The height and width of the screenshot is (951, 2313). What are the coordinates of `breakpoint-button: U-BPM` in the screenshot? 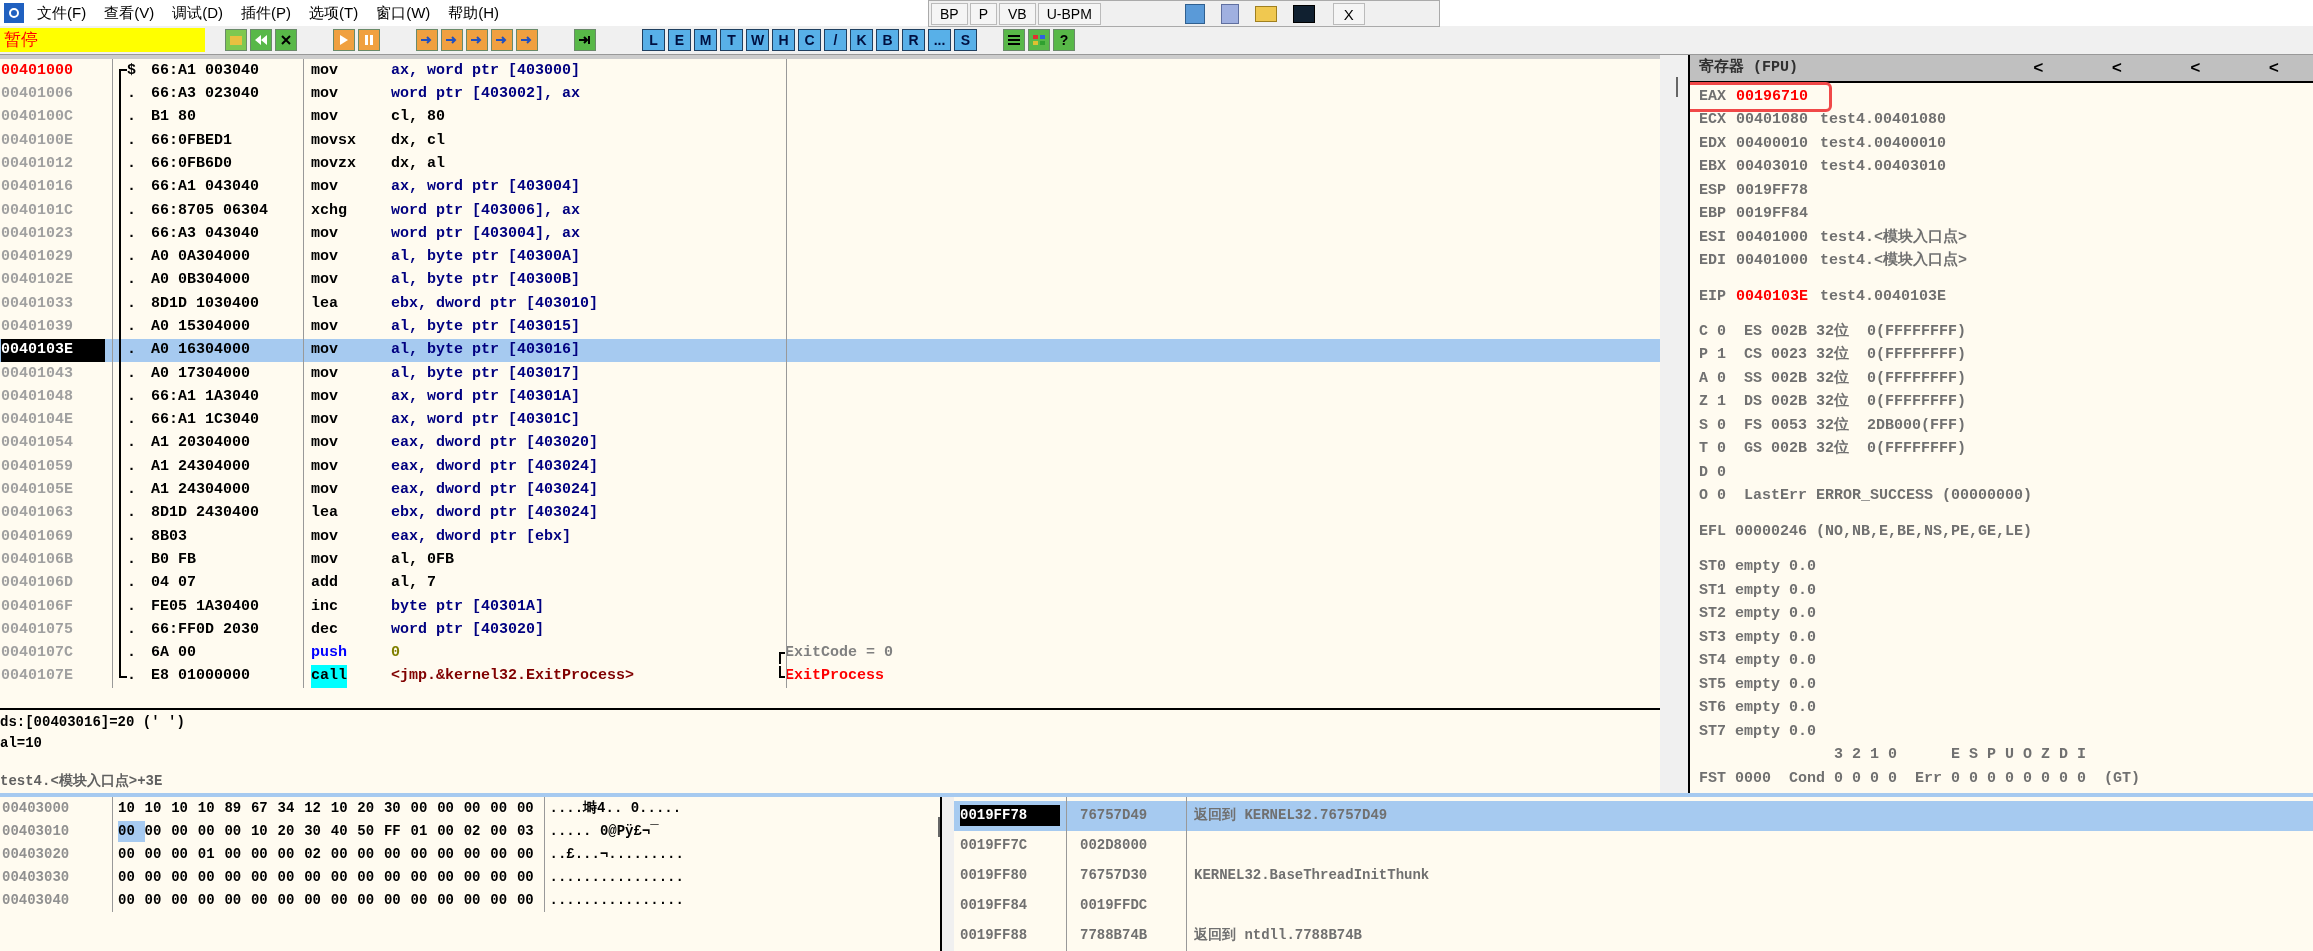 It's located at (1069, 13).